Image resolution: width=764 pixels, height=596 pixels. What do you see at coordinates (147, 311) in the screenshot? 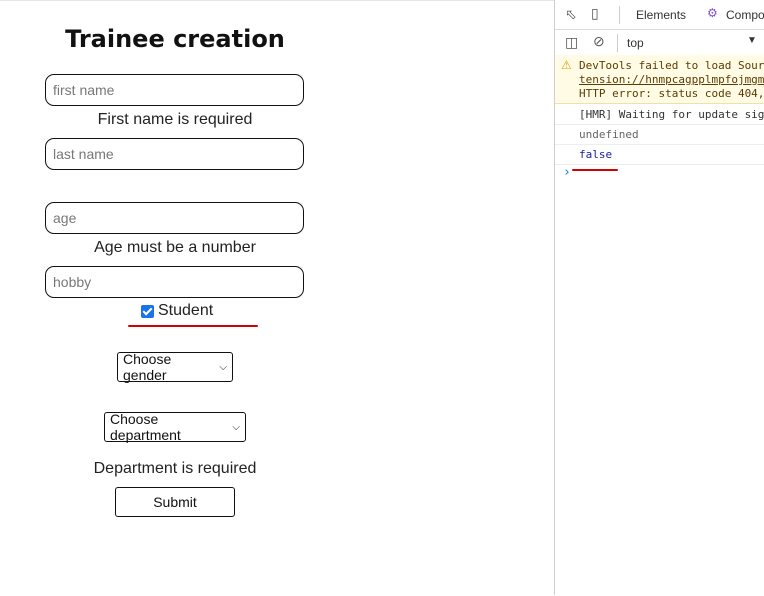
I see `student-checkbox` at bounding box center [147, 311].